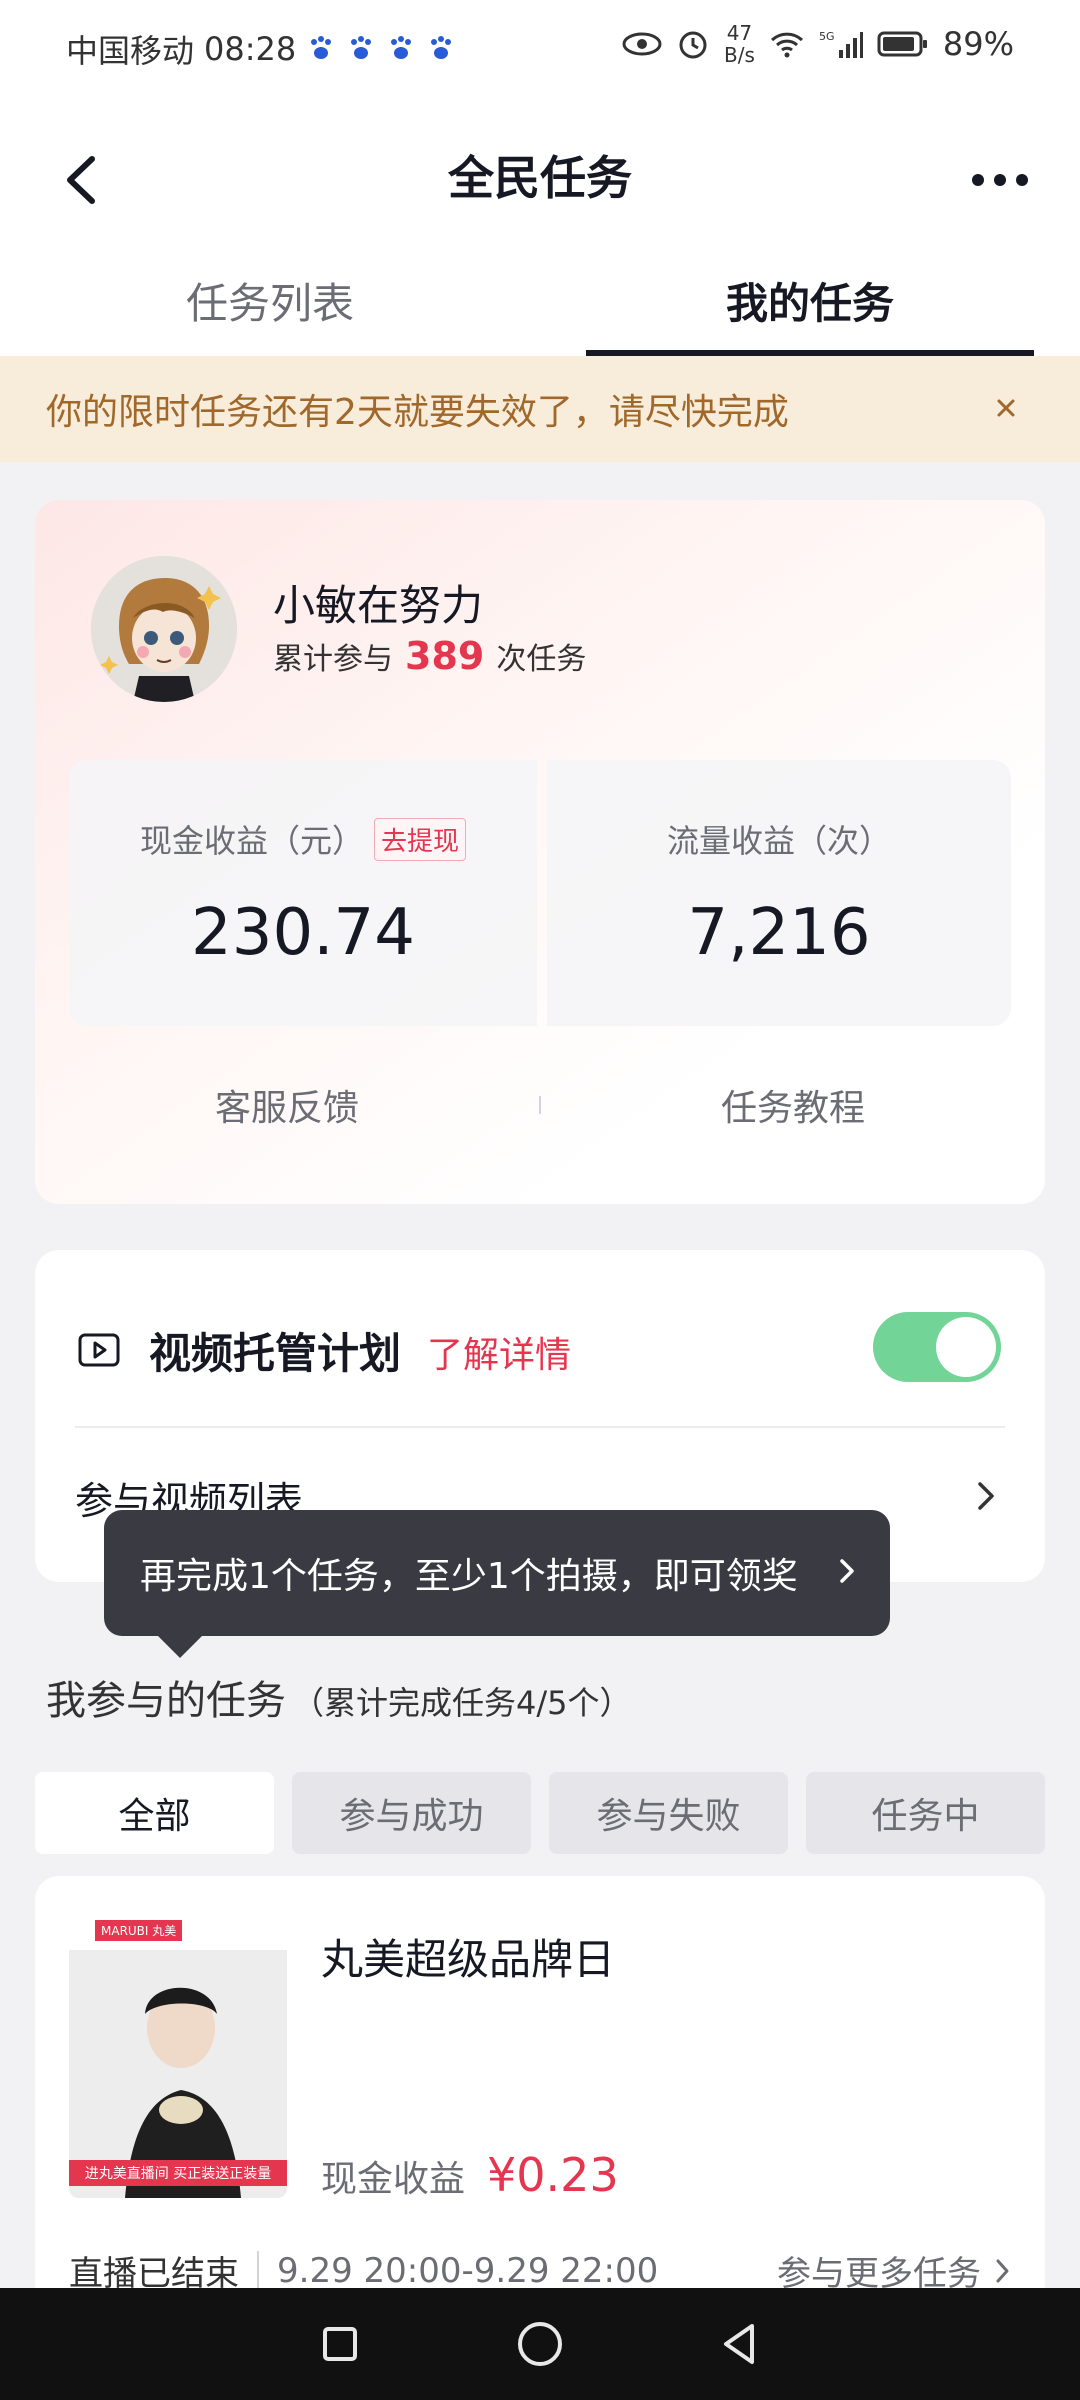 Image resolution: width=1080 pixels, height=2400 pixels. Describe the element at coordinates (99, 1350) in the screenshot. I see `video-play-icon` at that location.